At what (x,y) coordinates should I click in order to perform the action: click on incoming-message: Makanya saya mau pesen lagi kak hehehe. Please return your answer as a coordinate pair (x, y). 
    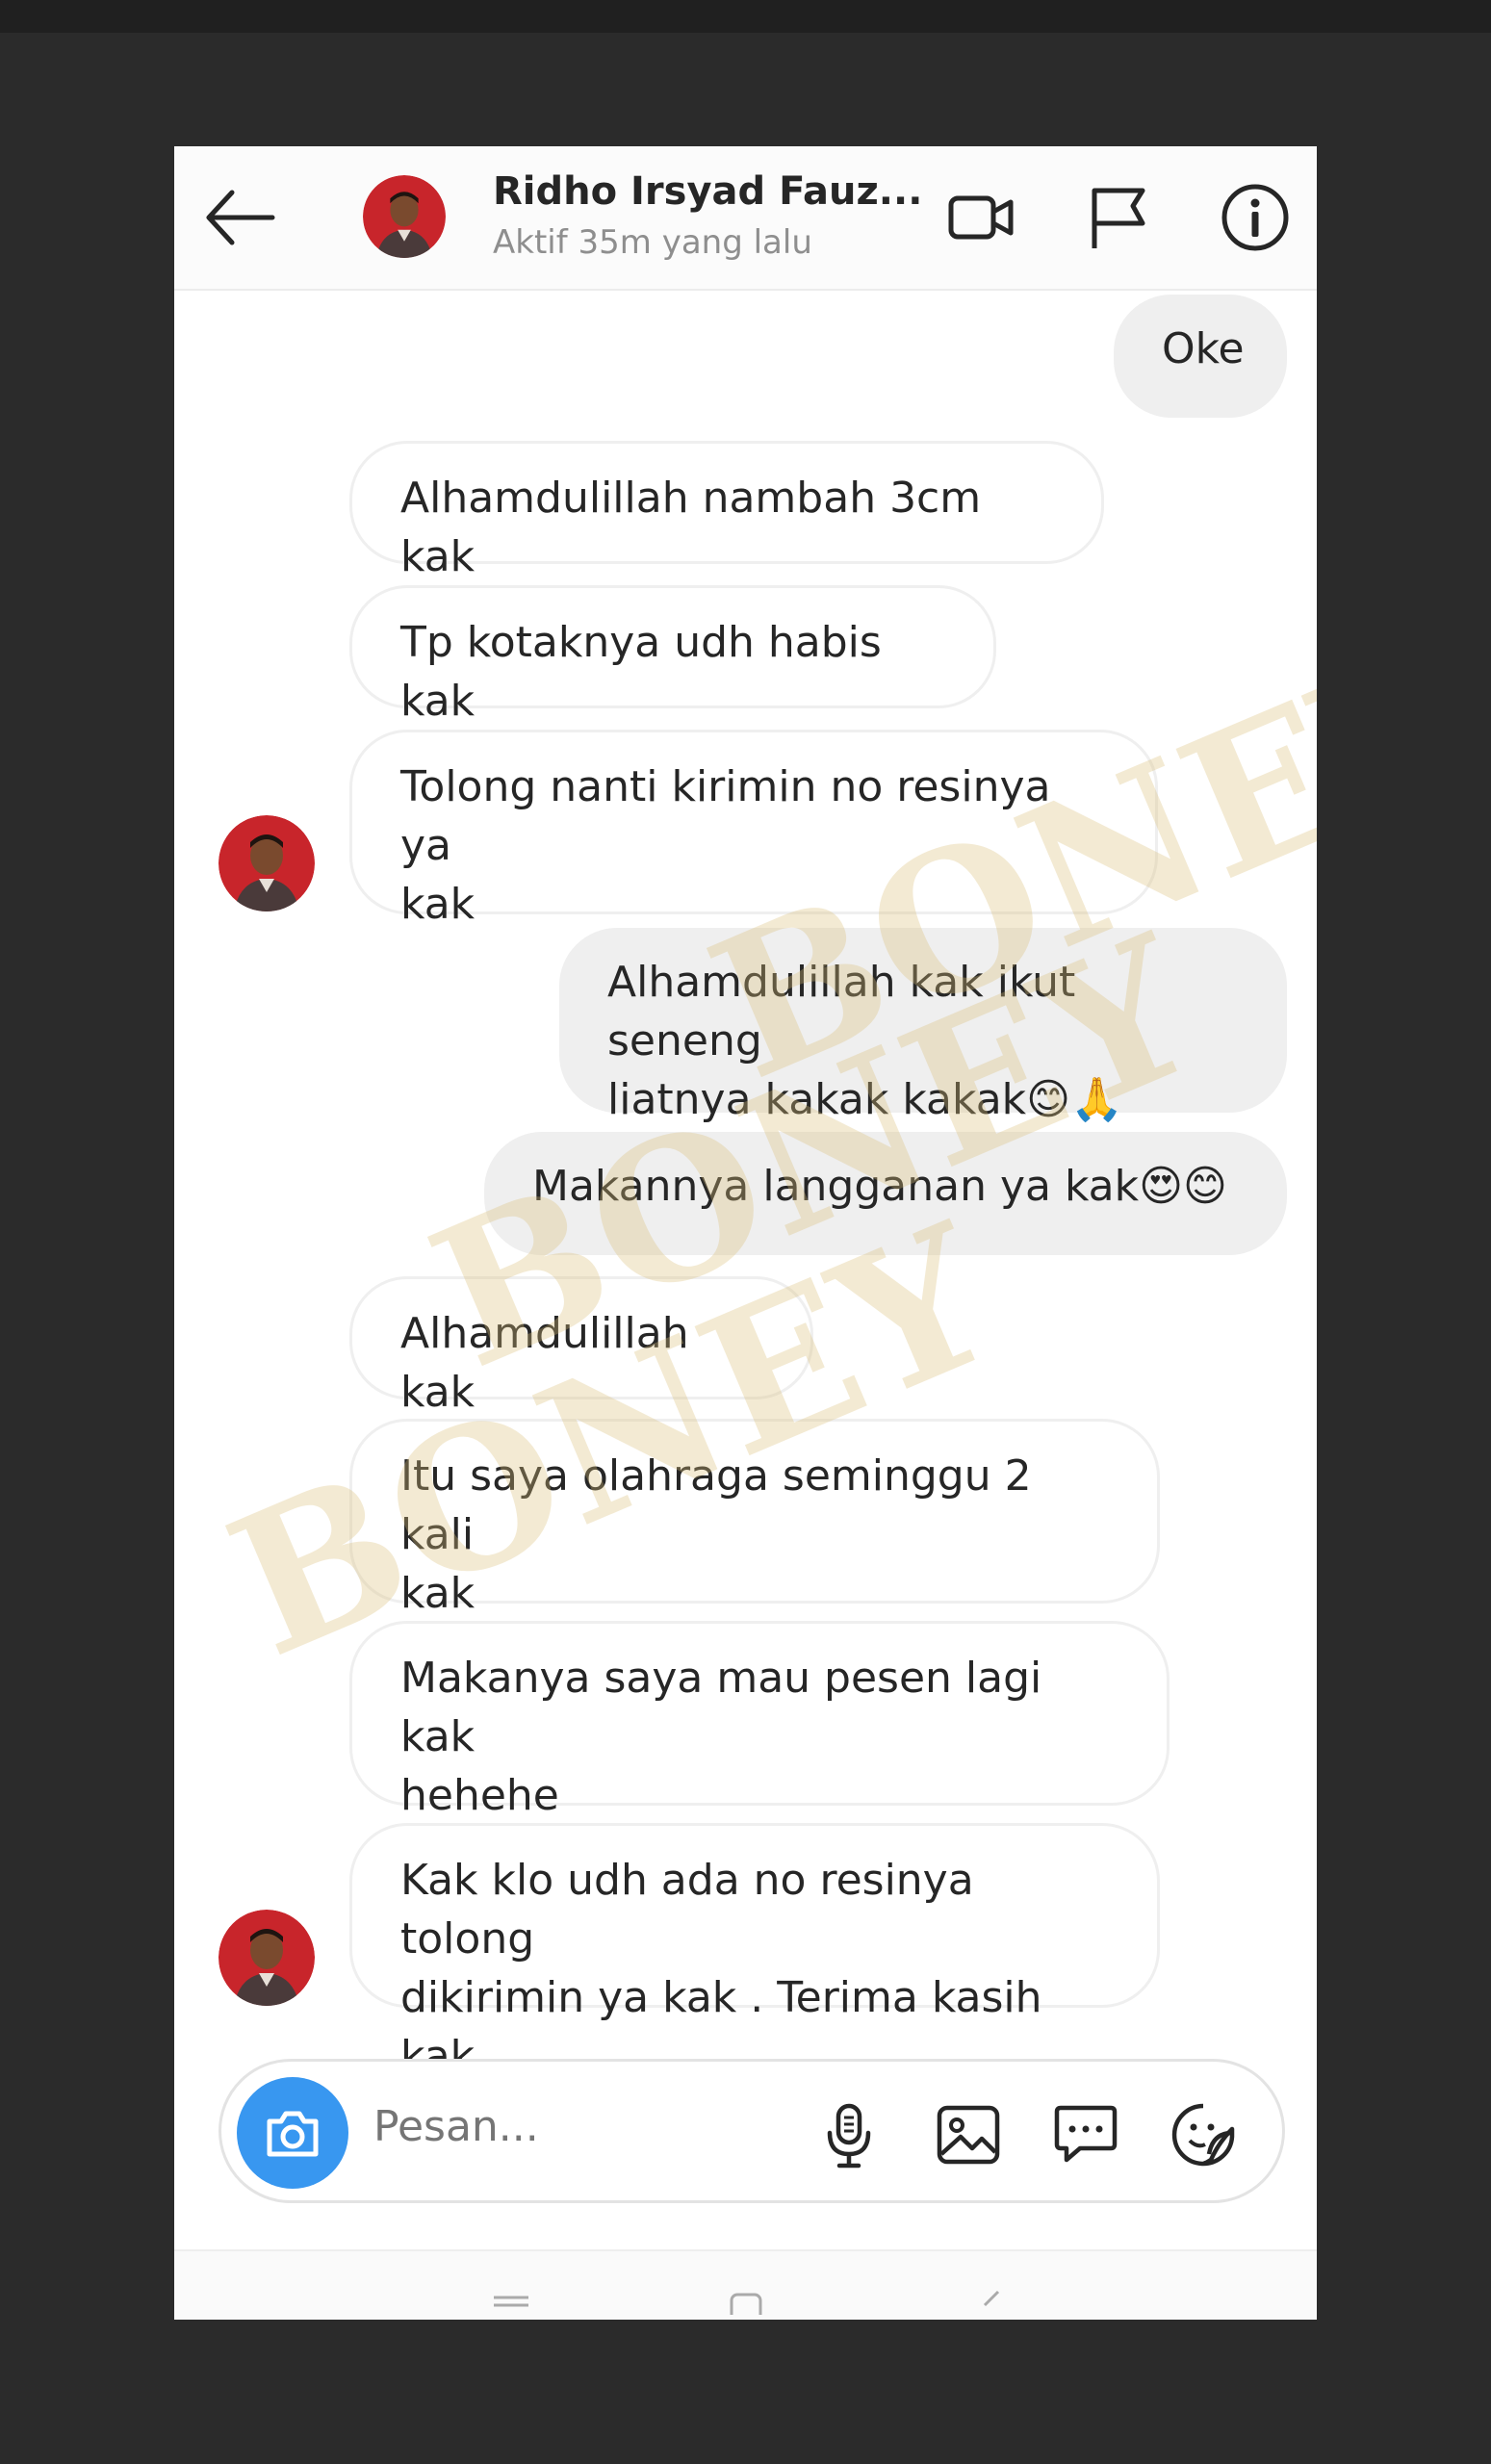
    Looking at the image, I should click on (759, 1720).